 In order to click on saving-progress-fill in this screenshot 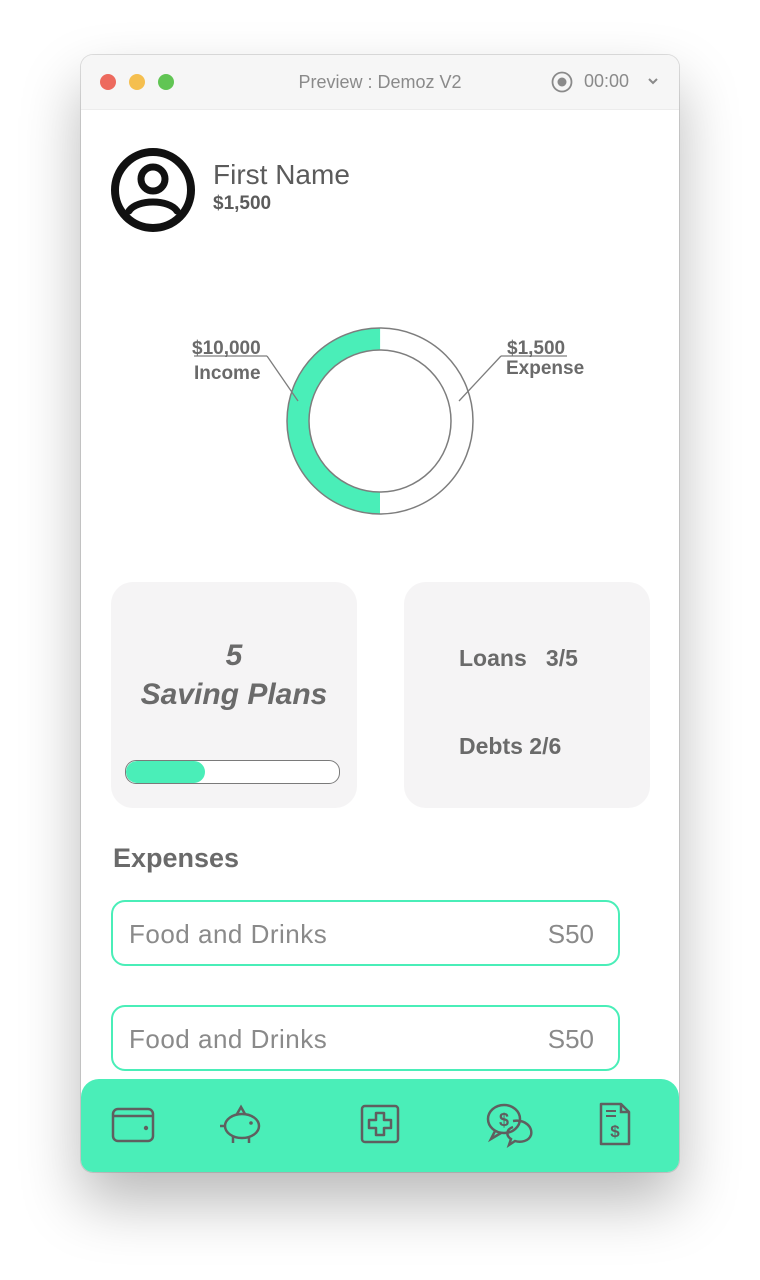, I will do `click(165, 772)`.